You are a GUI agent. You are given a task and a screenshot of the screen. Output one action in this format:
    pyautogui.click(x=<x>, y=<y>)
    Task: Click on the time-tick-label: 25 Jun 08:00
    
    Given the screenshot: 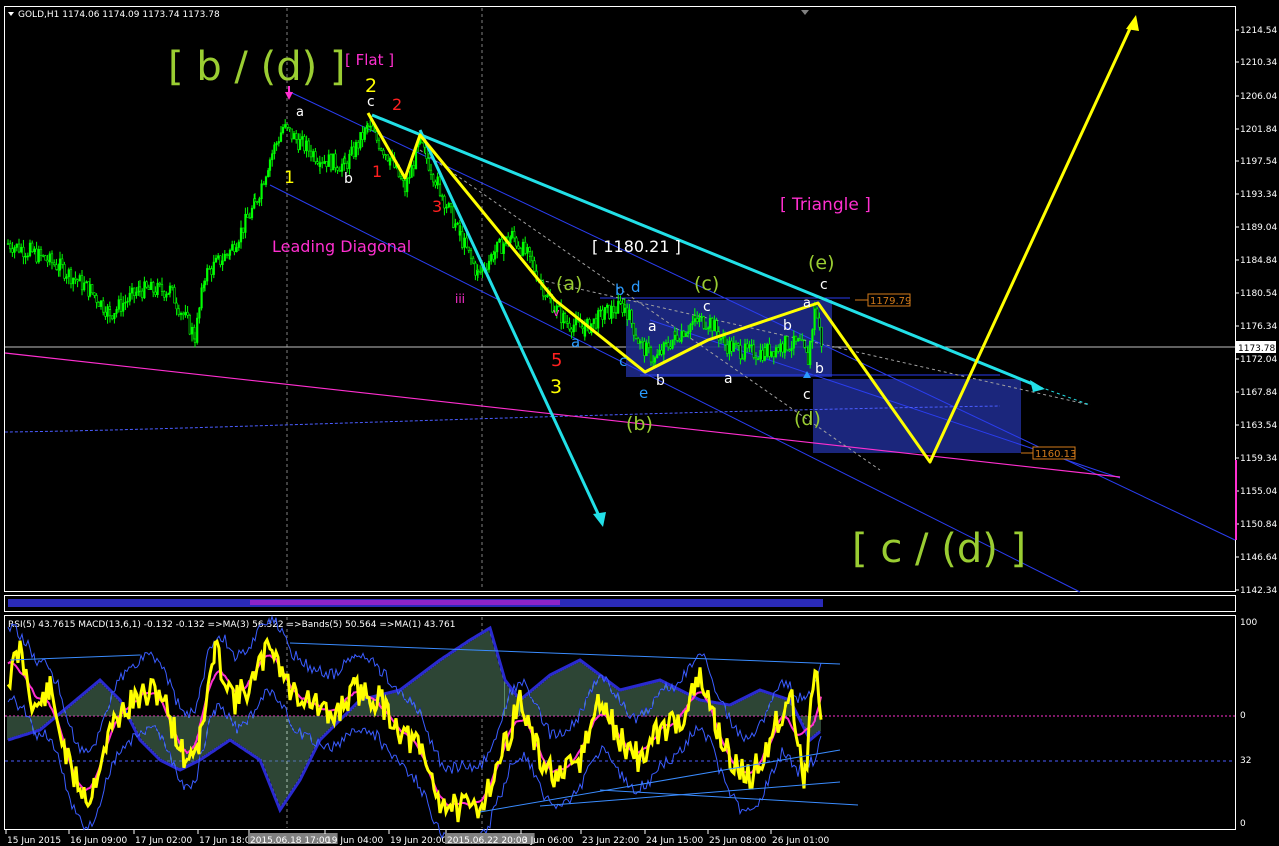 What is the action you would take?
    pyautogui.click(x=737, y=841)
    